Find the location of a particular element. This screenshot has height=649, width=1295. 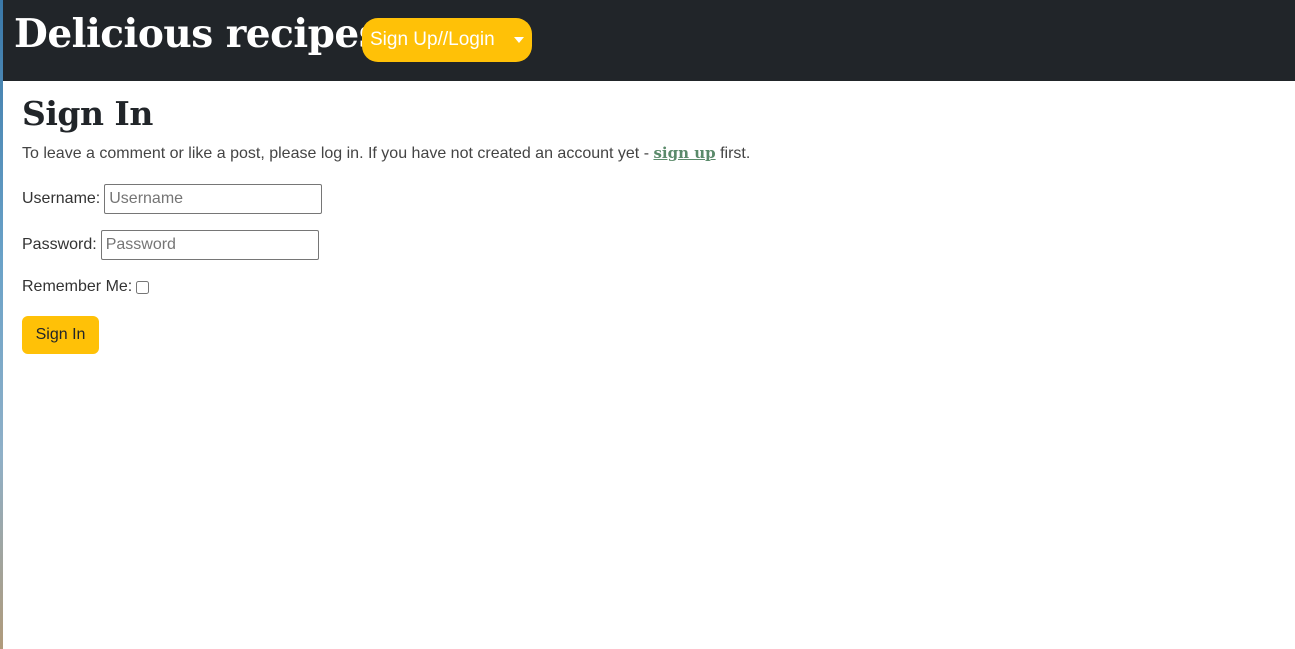

password-row: Password: is located at coordinates (170, 245).